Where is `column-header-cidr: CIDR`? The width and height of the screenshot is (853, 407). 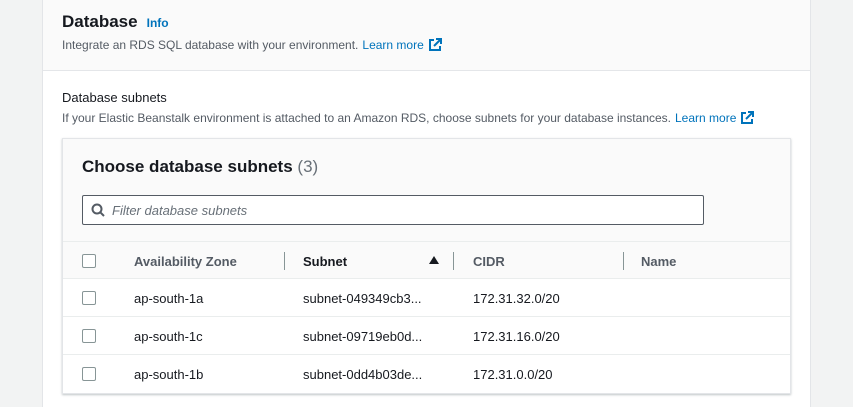 column-header-cidr: CIDR is located at coordinates (489, 261).